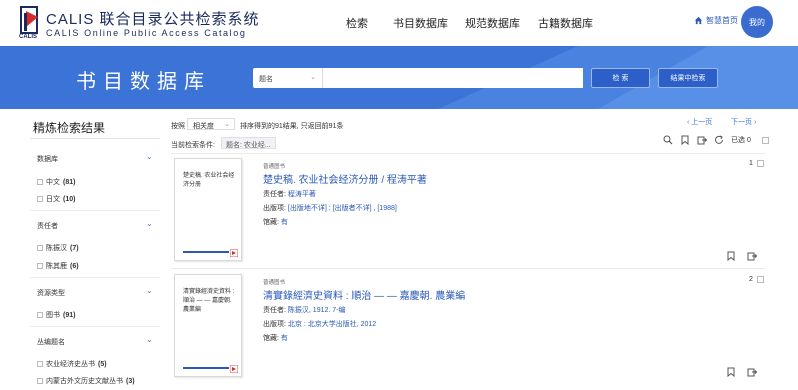 Image resolution: width=798 pixels, height=390 pixels. I want to click on facet-item-count: (91), so click(69, 315).